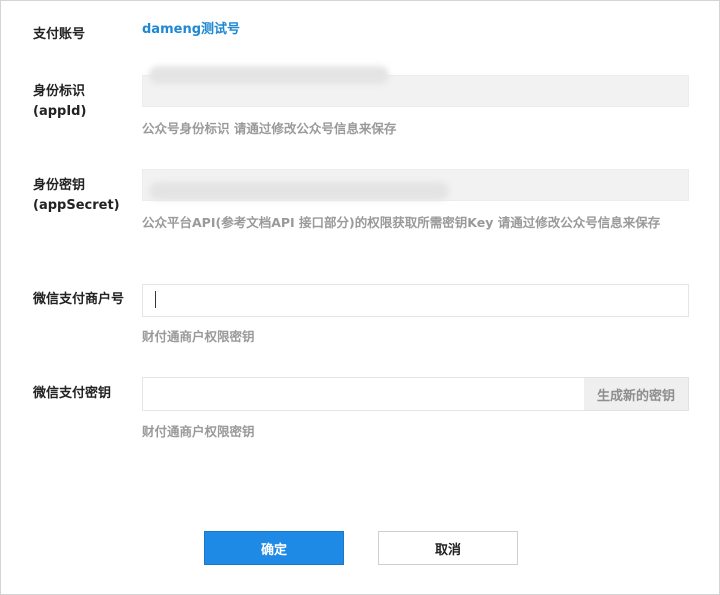 The width and height of the screenshot is (720, 595). I want to click on appid-hint: 公众号身份标识 请通过修改公众号信息来保存, so click(269, 128).